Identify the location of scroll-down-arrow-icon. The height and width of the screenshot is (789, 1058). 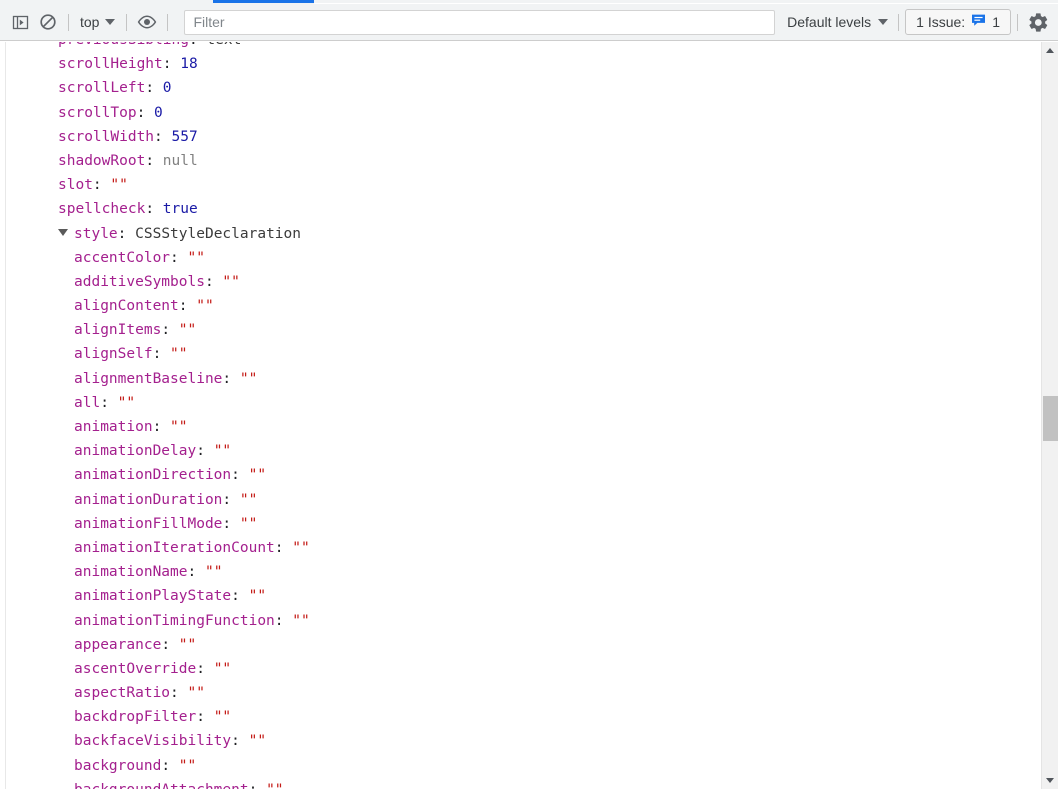
(1050, 780).